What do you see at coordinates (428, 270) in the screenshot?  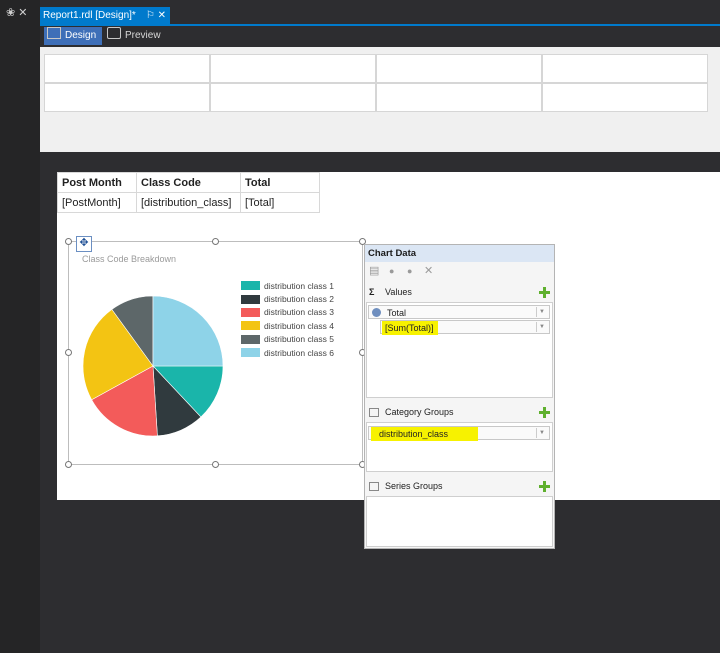 I see `delete-icon: ✕` at bounding box center [428, 270].